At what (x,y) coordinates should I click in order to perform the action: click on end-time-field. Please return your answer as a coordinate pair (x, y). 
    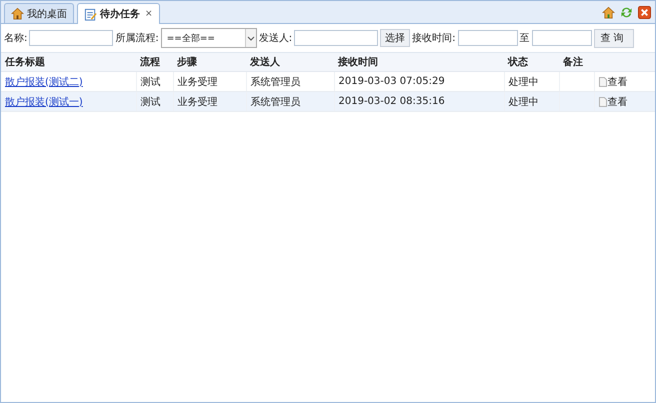
    Looking at the image, I should click on (562, 38).